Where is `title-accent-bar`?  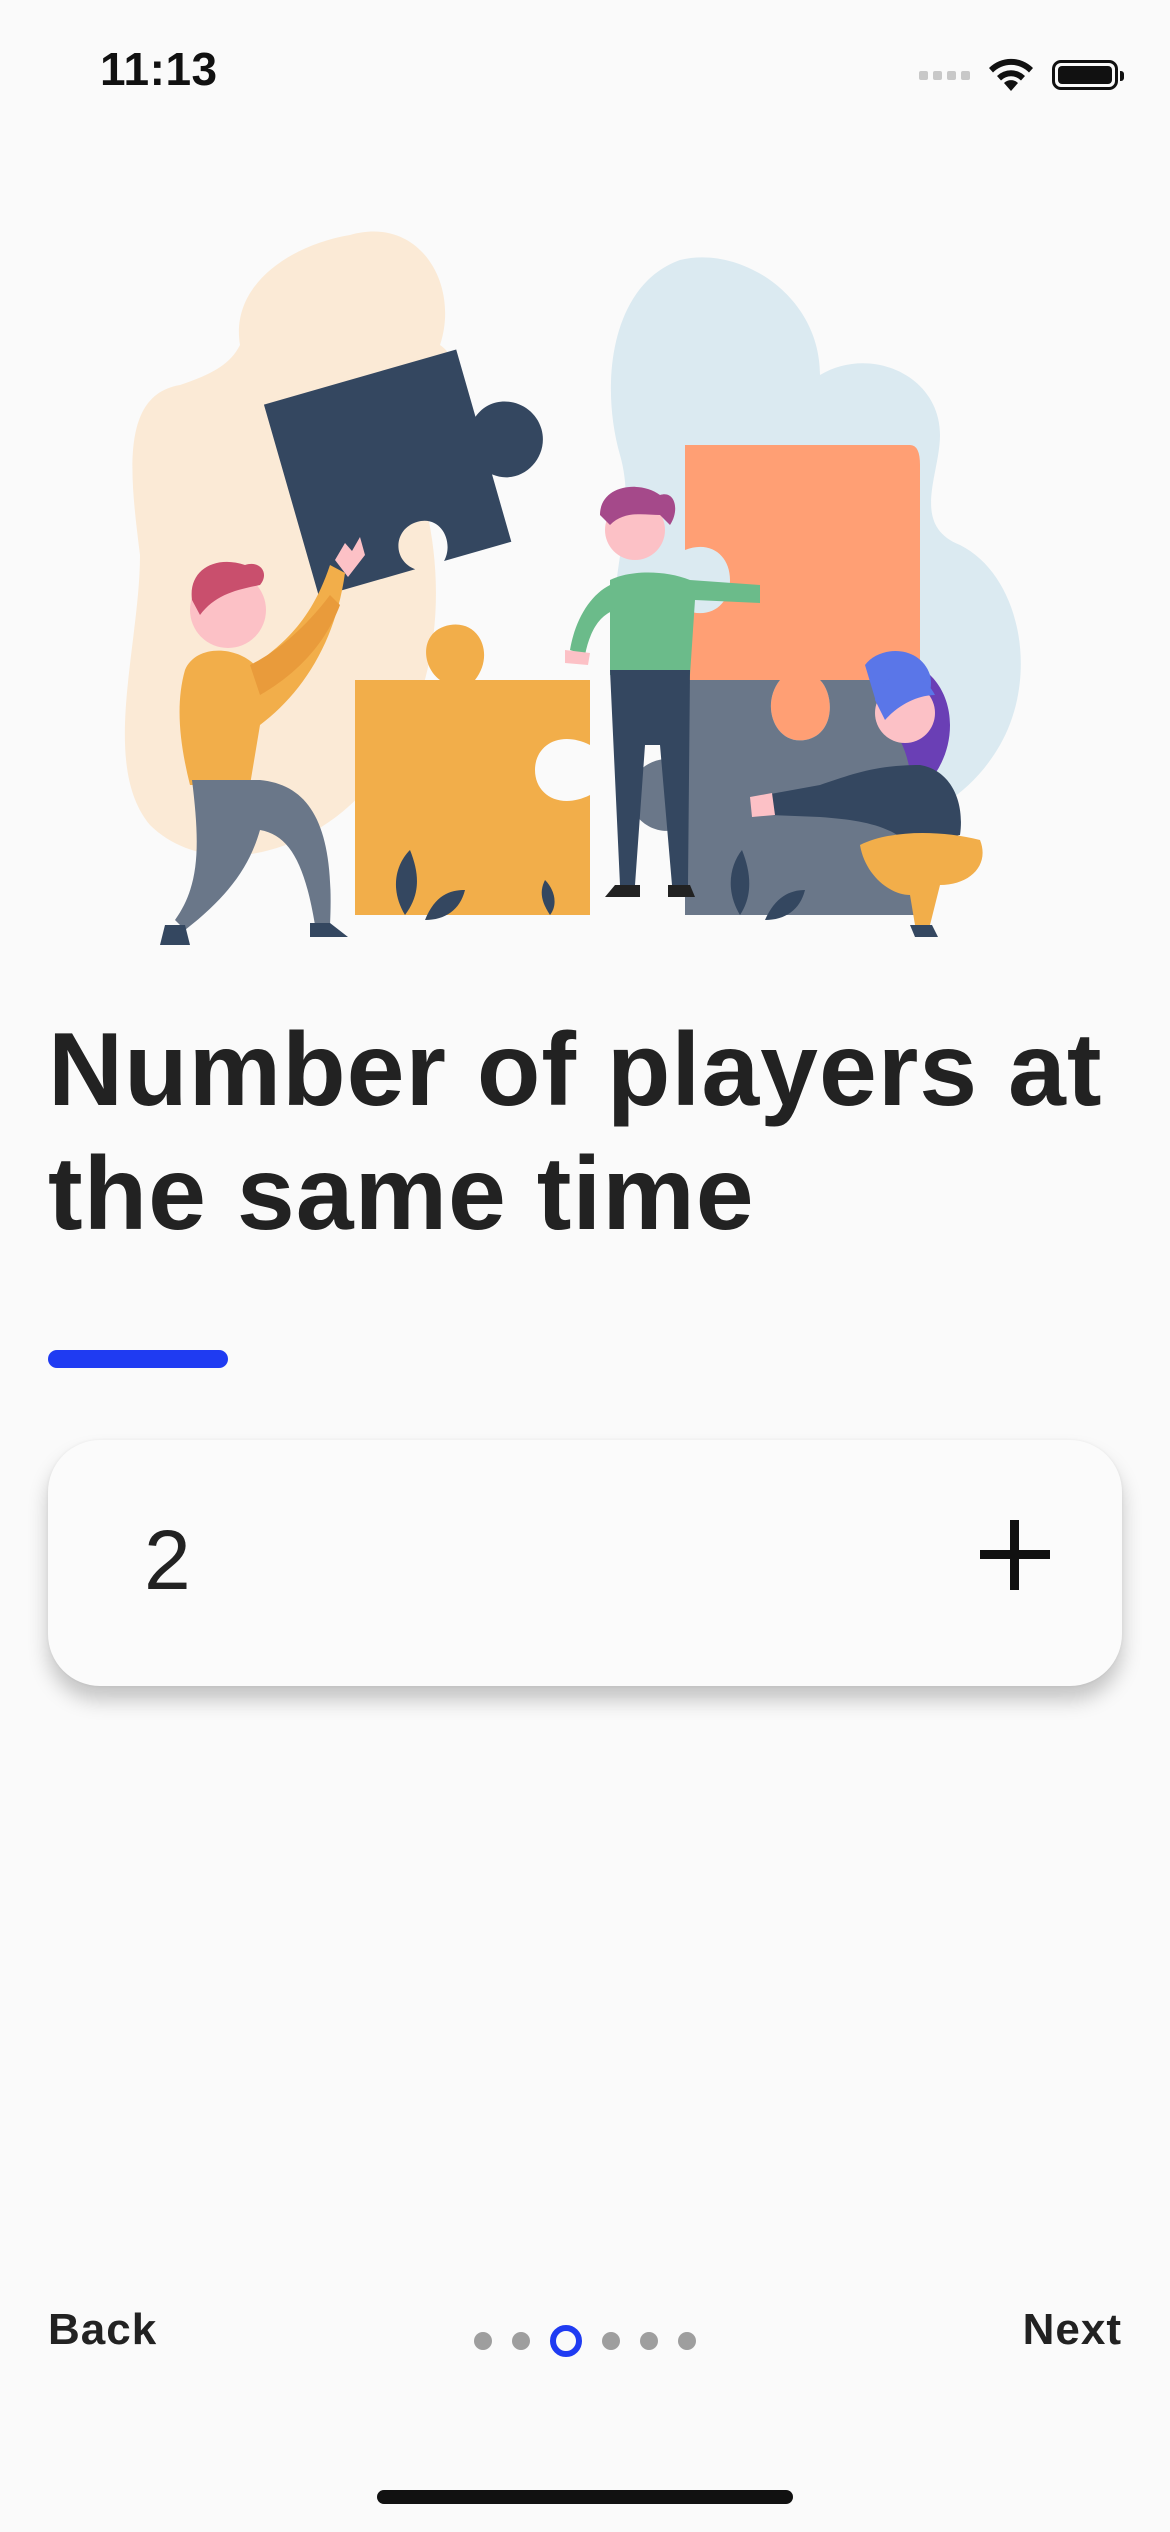
title-accent-bar is located at coordinates (138, 1359).